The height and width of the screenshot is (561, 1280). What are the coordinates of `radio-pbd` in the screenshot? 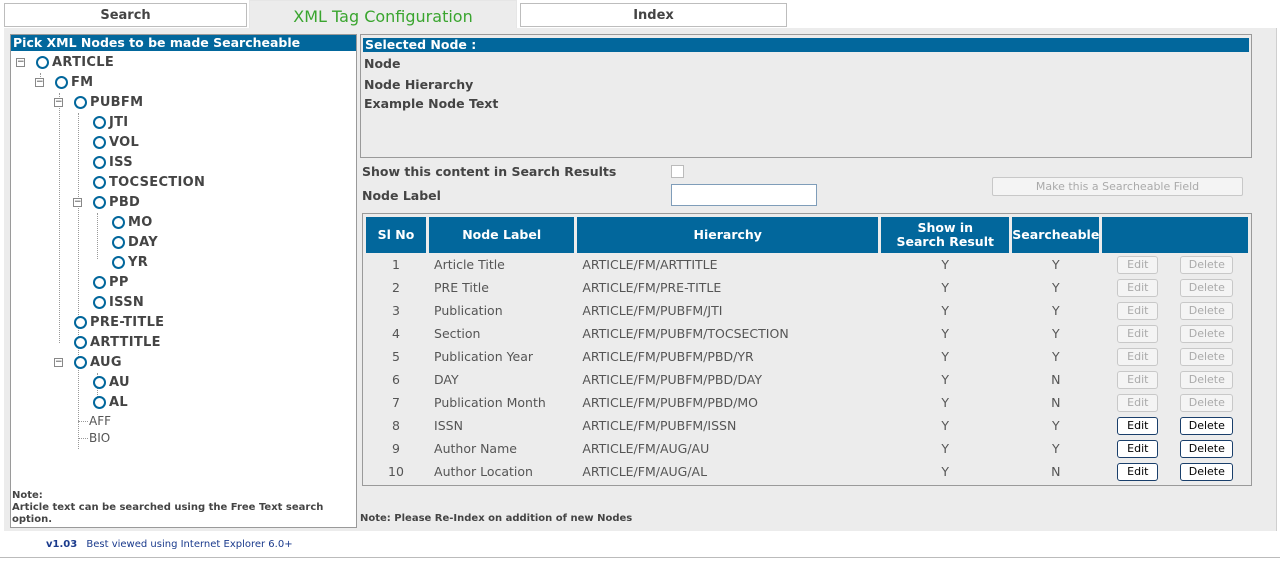 It's located at (99, 202).